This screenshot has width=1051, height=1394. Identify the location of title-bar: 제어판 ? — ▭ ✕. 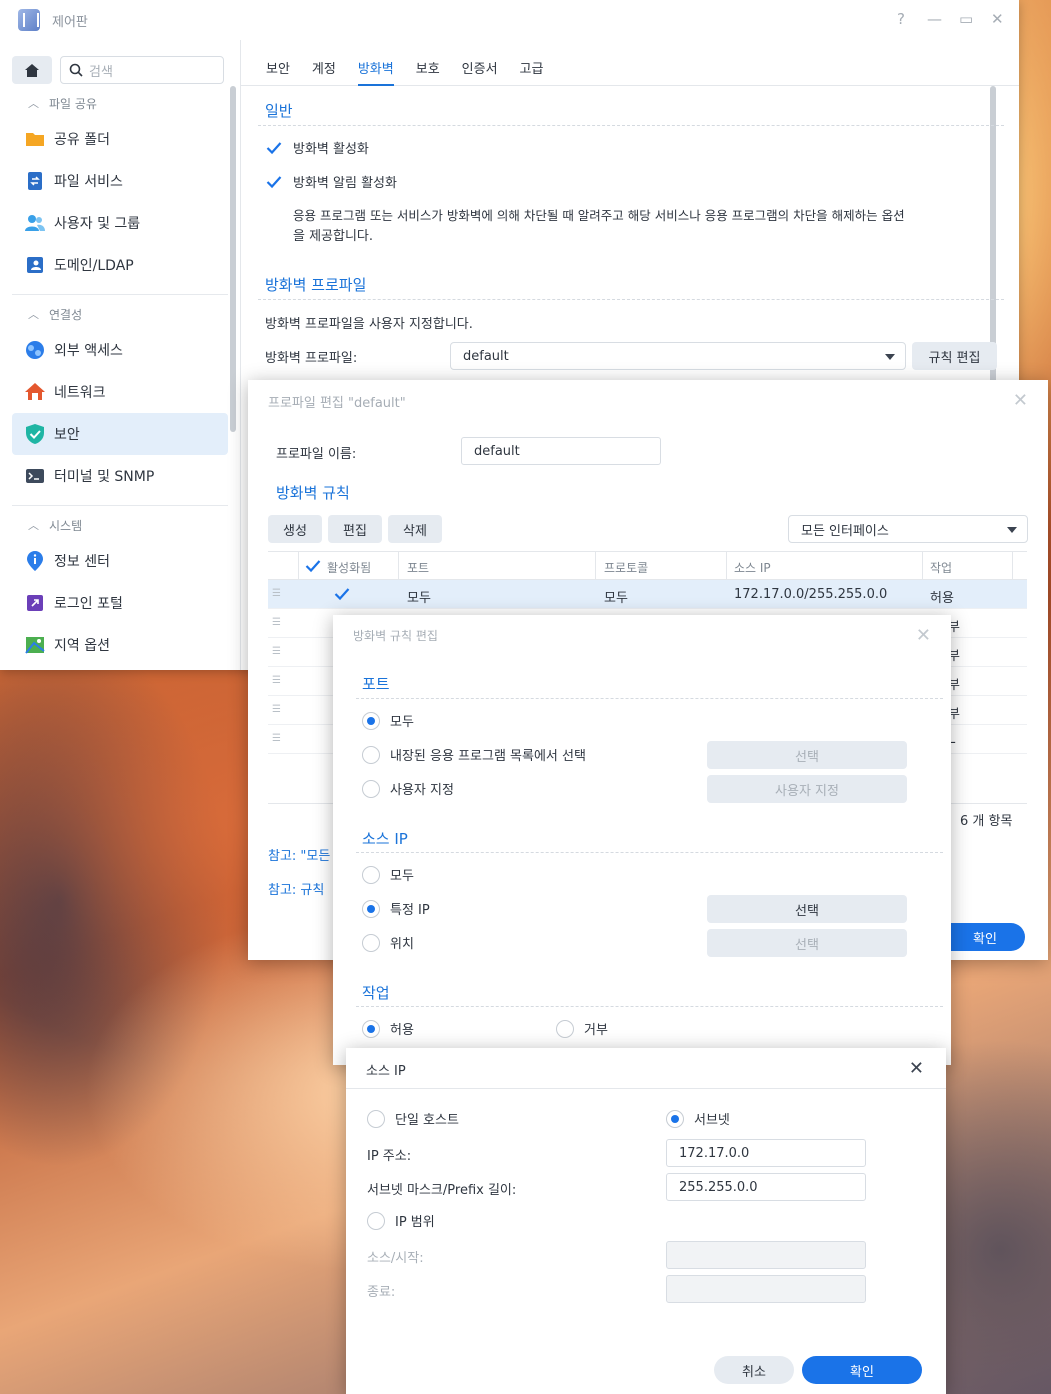
(509, 20).